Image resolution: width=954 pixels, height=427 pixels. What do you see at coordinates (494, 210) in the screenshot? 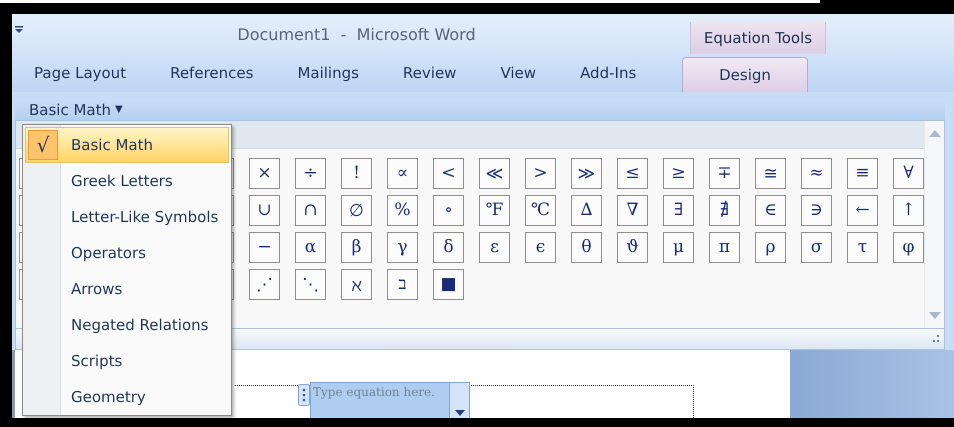
I see `symbol-button: ℉` at bounding box center [494, 210].